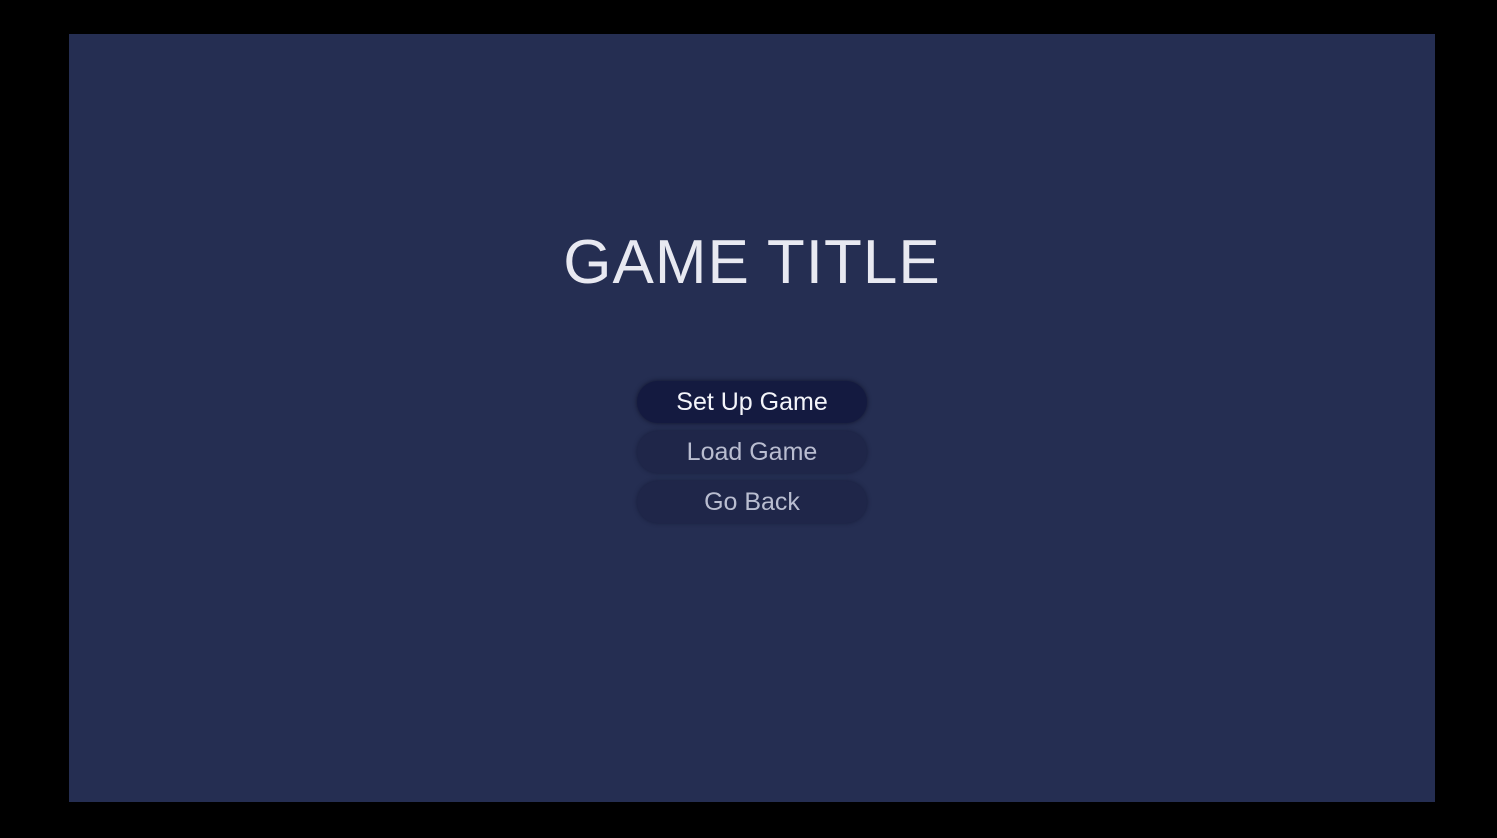 The image size is (1497, 838). I want to click on main-menu: Set Up Game Load Game Go Back, so click(752, 452).